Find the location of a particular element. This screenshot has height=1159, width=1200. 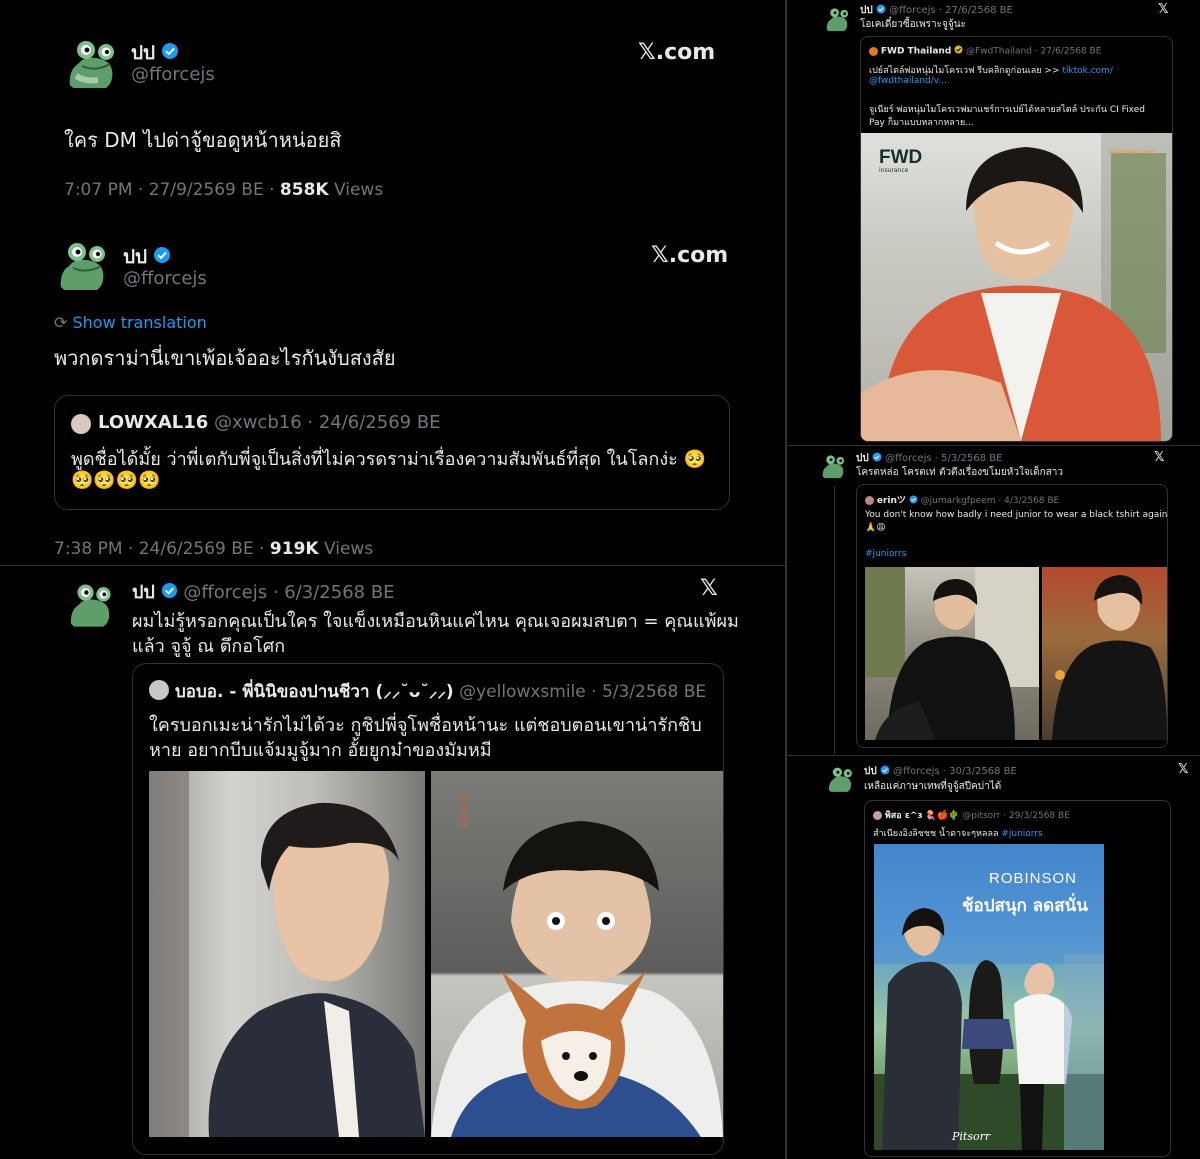

fwd-logo: FWD is located at coordinates (901, 157).